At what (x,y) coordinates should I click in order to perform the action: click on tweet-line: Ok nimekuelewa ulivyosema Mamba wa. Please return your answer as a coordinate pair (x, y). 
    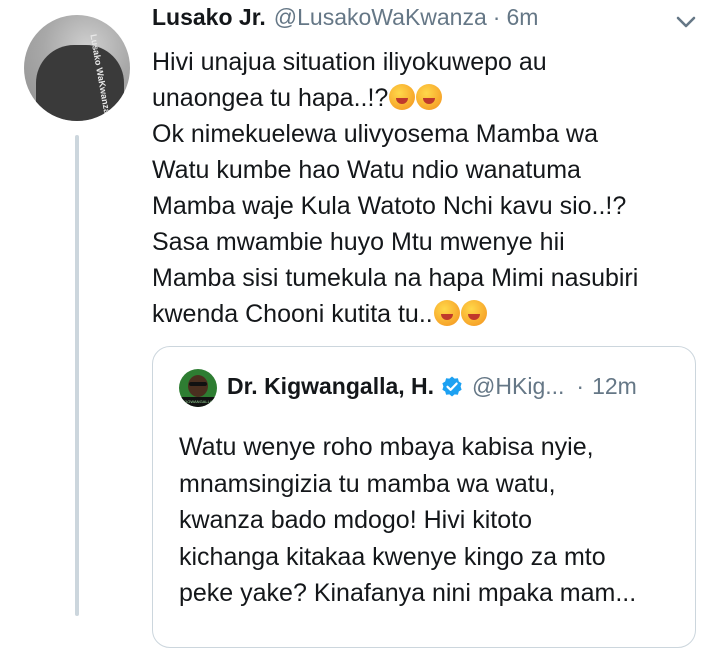
    Looking at the image, I should click on (375, 134).